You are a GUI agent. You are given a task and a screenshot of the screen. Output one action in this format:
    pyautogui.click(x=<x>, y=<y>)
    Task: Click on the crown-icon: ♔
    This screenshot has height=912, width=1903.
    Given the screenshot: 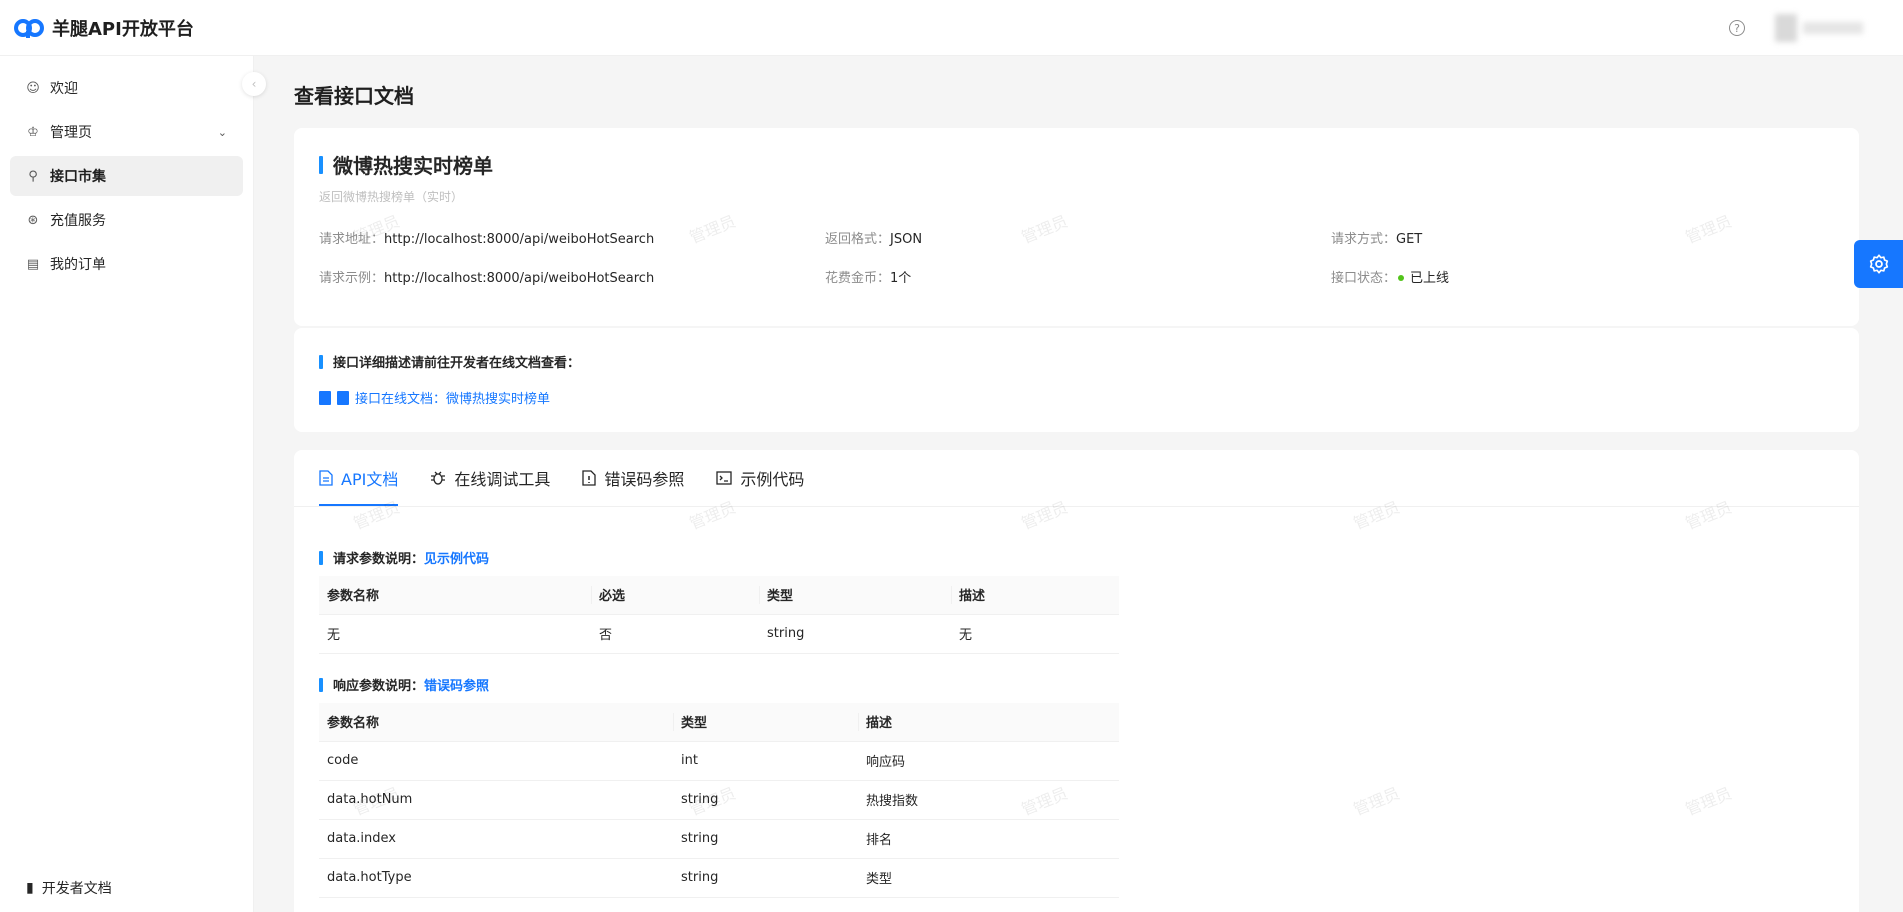 What is the action you would take?
    pyautogui.click(x=33, y=132)
    